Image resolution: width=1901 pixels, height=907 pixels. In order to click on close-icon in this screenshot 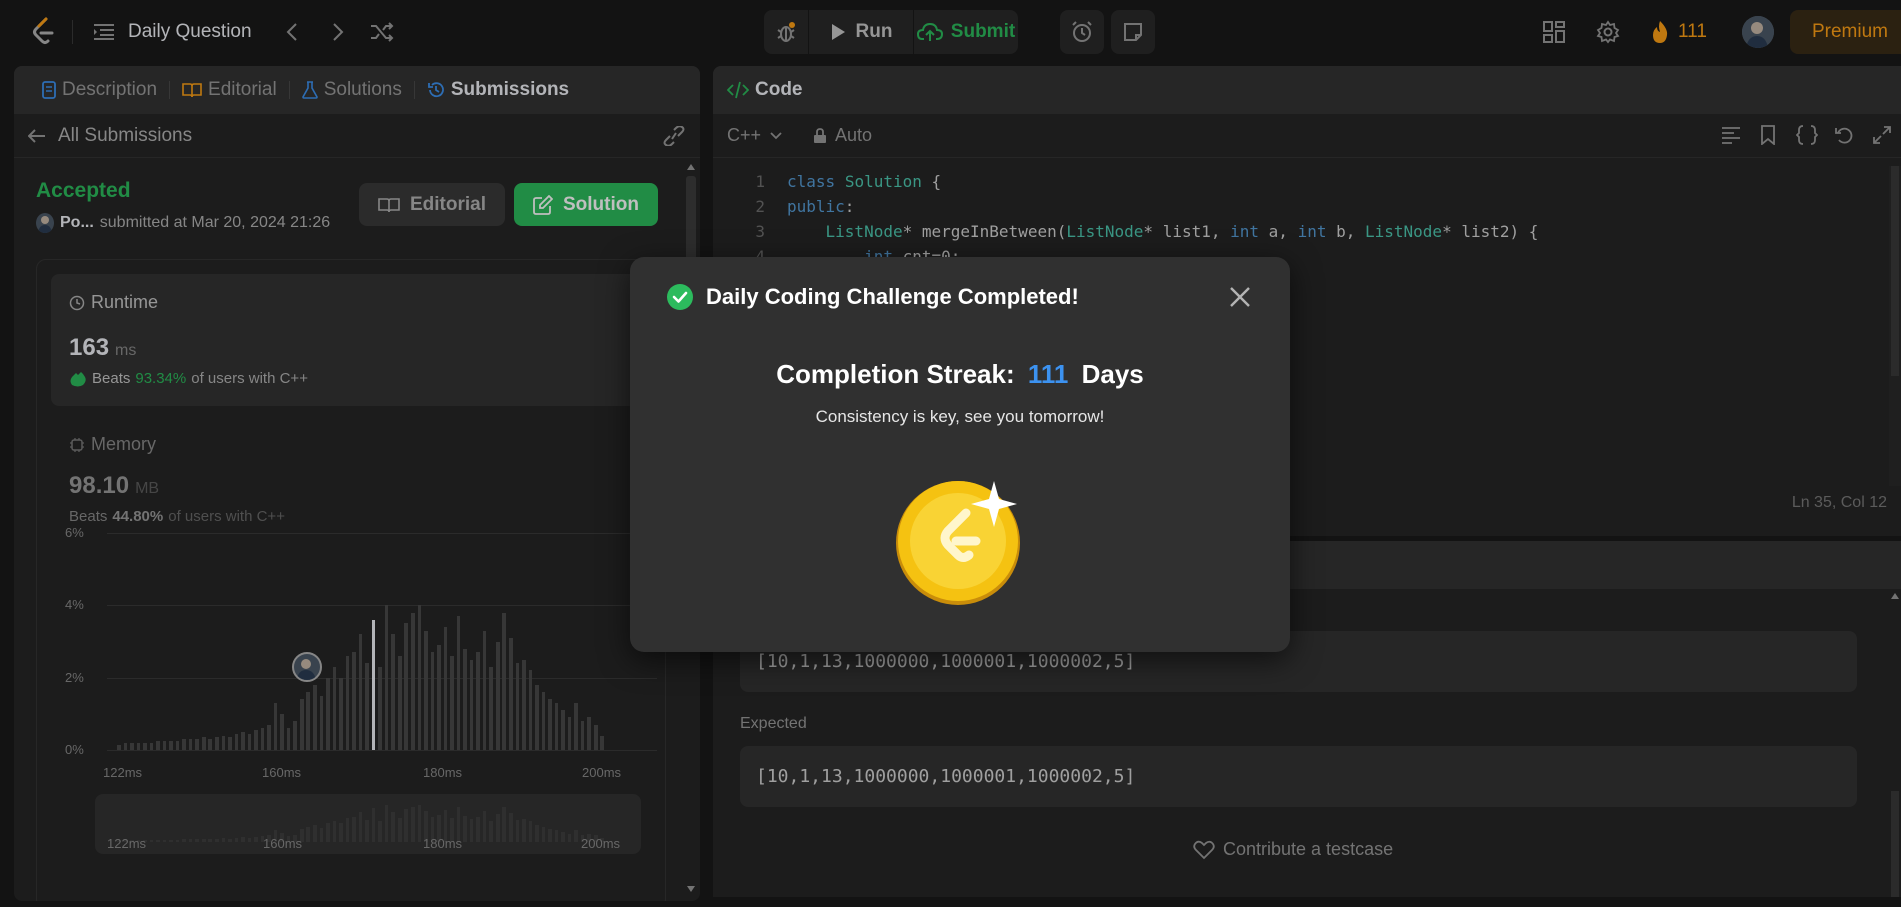, I will do `click(1240, 297)`.